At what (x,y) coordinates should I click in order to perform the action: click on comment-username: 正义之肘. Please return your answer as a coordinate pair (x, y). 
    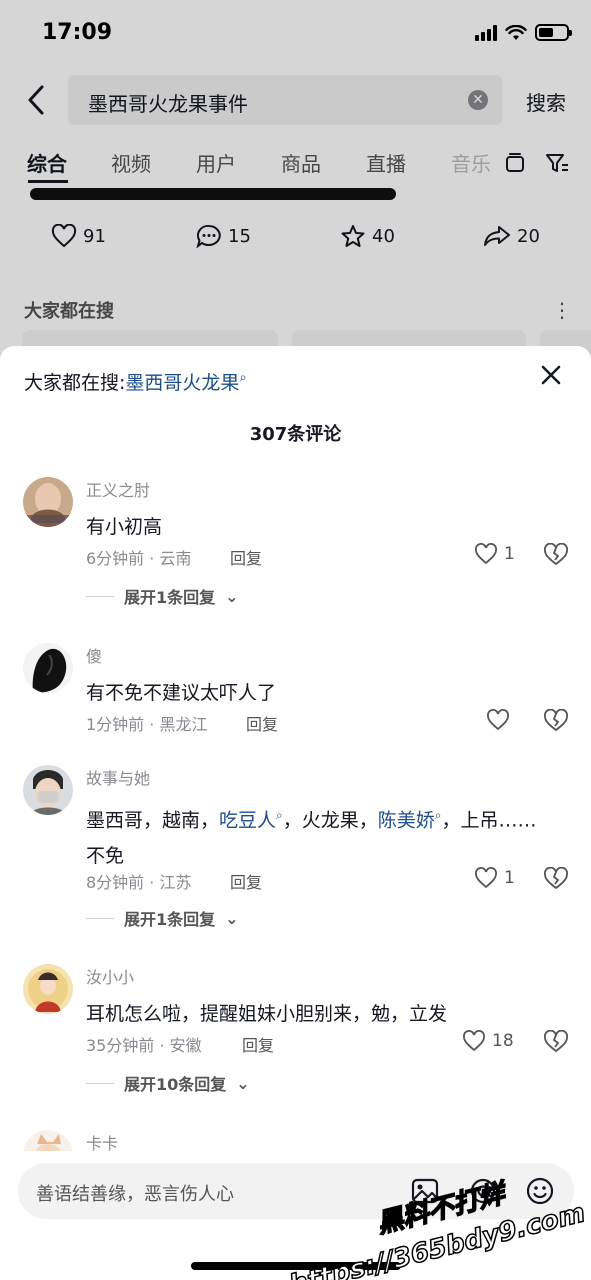
    Looking at the image, I should click on (118, 489).